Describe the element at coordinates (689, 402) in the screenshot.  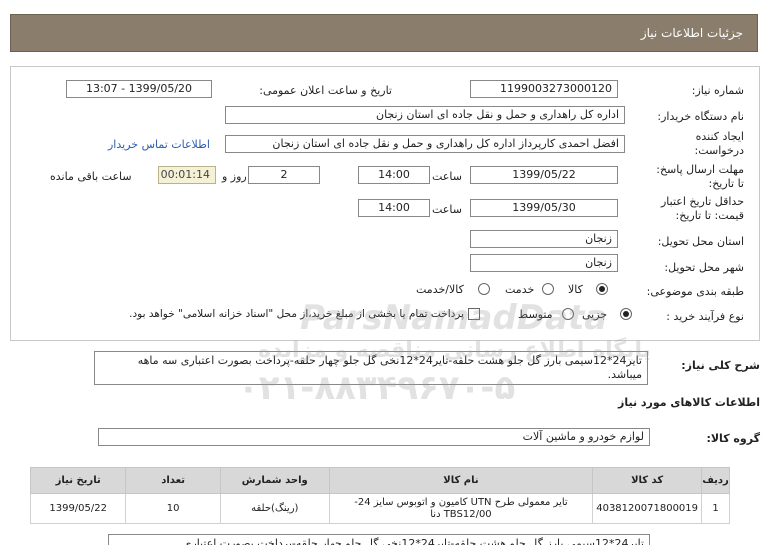
I see `goods-info-title: اطلاعات کالاهای مورد نیاز` at that location.